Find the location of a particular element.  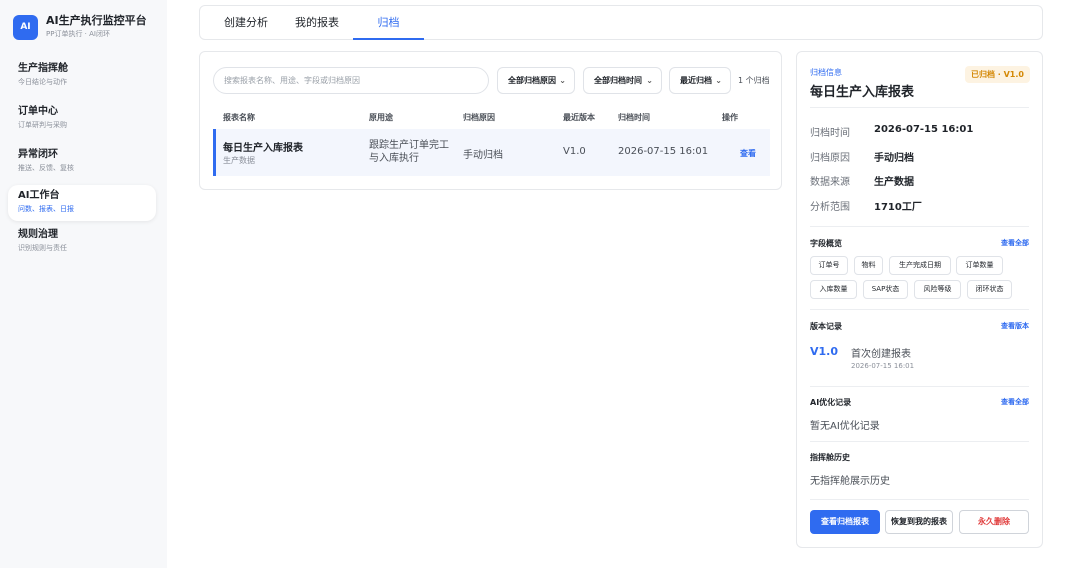

versions-title: 版本记录 is located at coordinates (826, 326).